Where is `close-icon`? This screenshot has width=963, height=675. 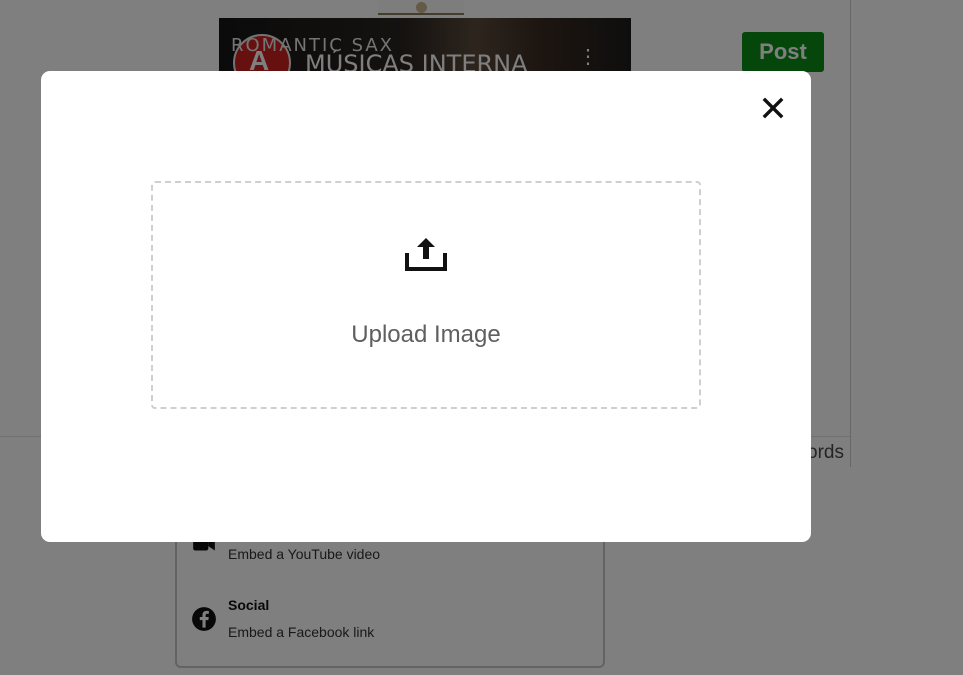
close-icon is located at coordinates (773, 108).